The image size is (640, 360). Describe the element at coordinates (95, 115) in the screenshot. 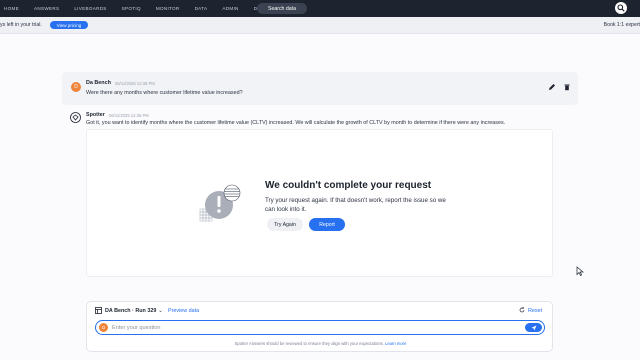

I see `spotter-name: Spotter` at that location.